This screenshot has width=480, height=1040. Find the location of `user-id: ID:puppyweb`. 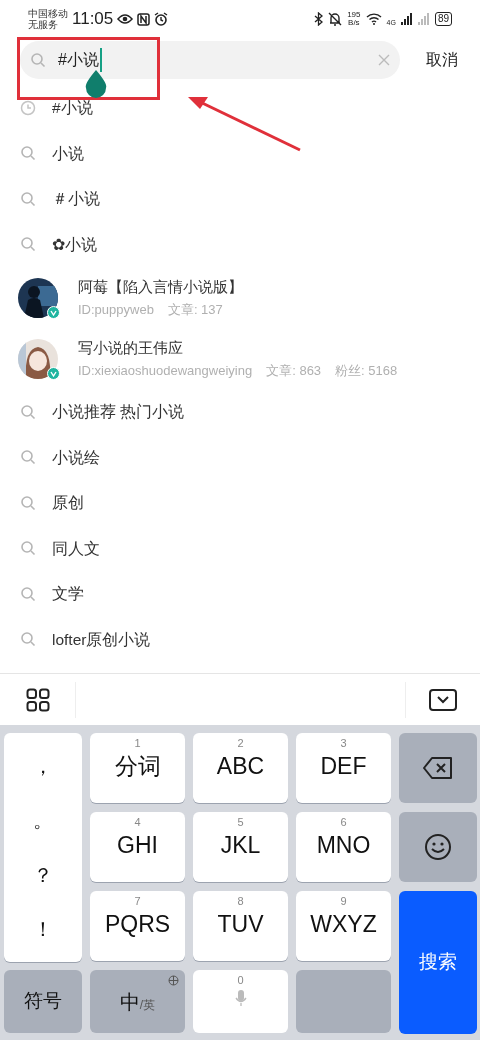

user-id: ID:puppyweb is located at coordinates (116, 310).